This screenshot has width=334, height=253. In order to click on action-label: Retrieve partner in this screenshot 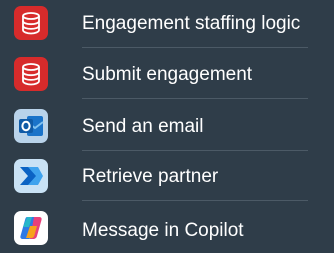, I will do `click(150, 176)`.